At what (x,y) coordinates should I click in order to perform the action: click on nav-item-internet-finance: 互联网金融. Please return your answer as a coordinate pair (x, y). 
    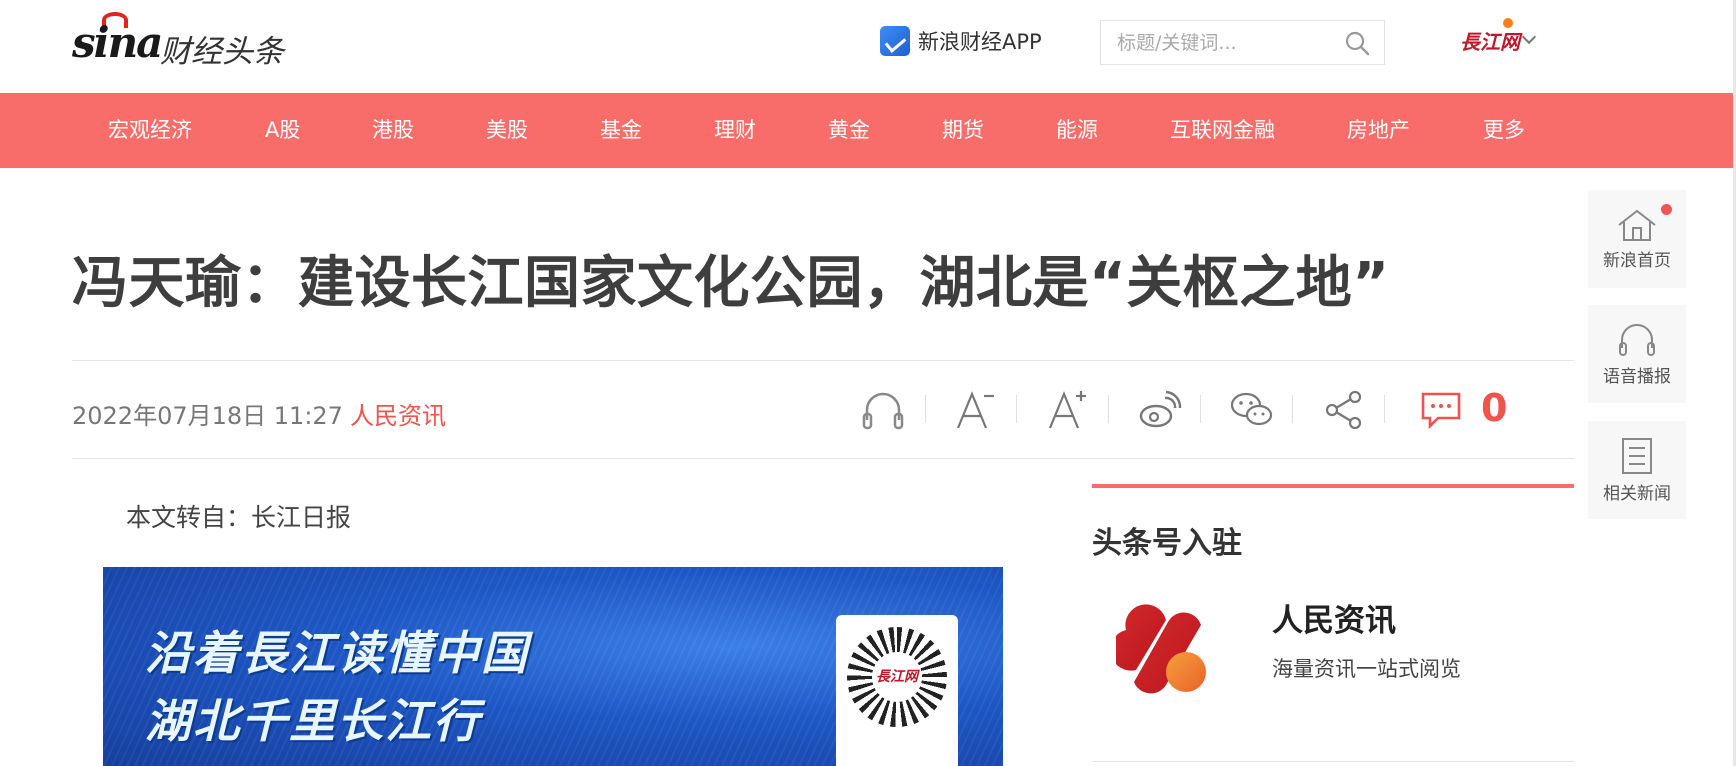
    Looking at the image, I should click on (1222, 130).